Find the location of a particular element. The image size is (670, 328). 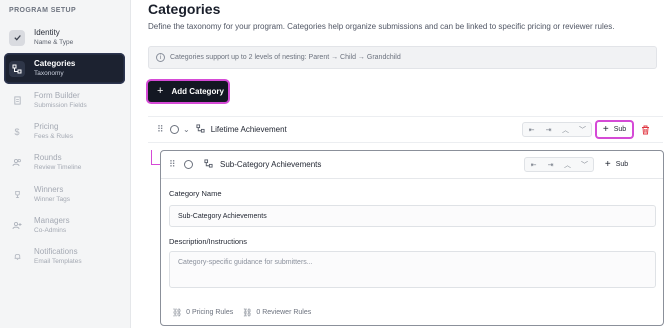

sidebar-item-sublabel: Review Timeline is located at coordinates (58, 167).